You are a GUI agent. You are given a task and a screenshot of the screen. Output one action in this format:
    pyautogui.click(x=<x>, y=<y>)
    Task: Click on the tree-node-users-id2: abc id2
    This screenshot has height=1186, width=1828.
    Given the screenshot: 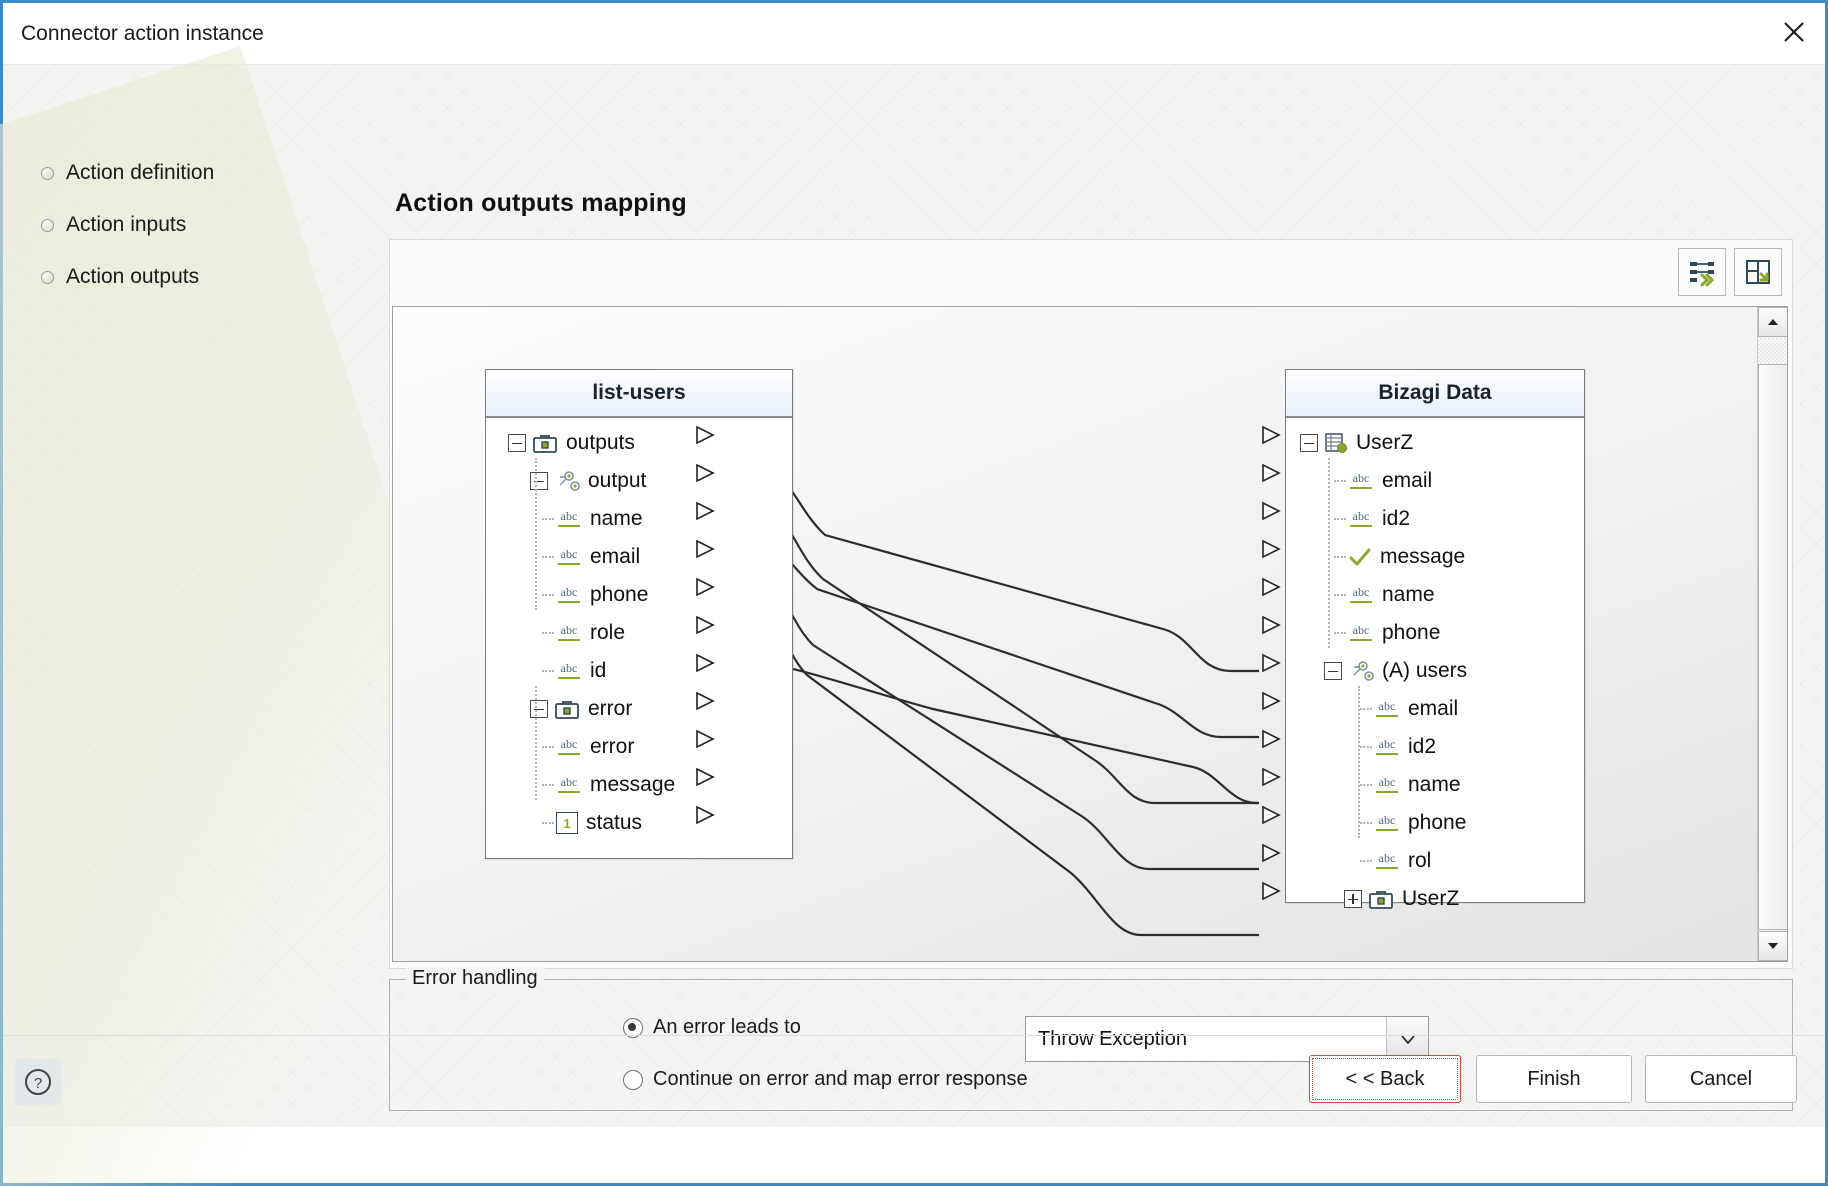 What is the action you would take?
    pyautogui.click(x=1435, y=747)
    